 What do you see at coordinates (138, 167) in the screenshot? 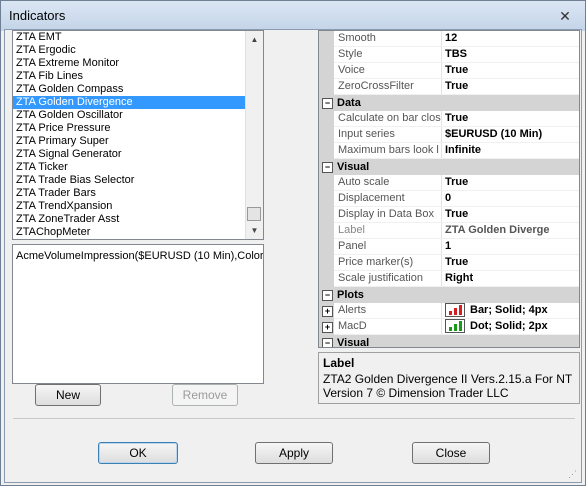
I see `list-item: ZTA Ticker` at bounding box center [138, 167].